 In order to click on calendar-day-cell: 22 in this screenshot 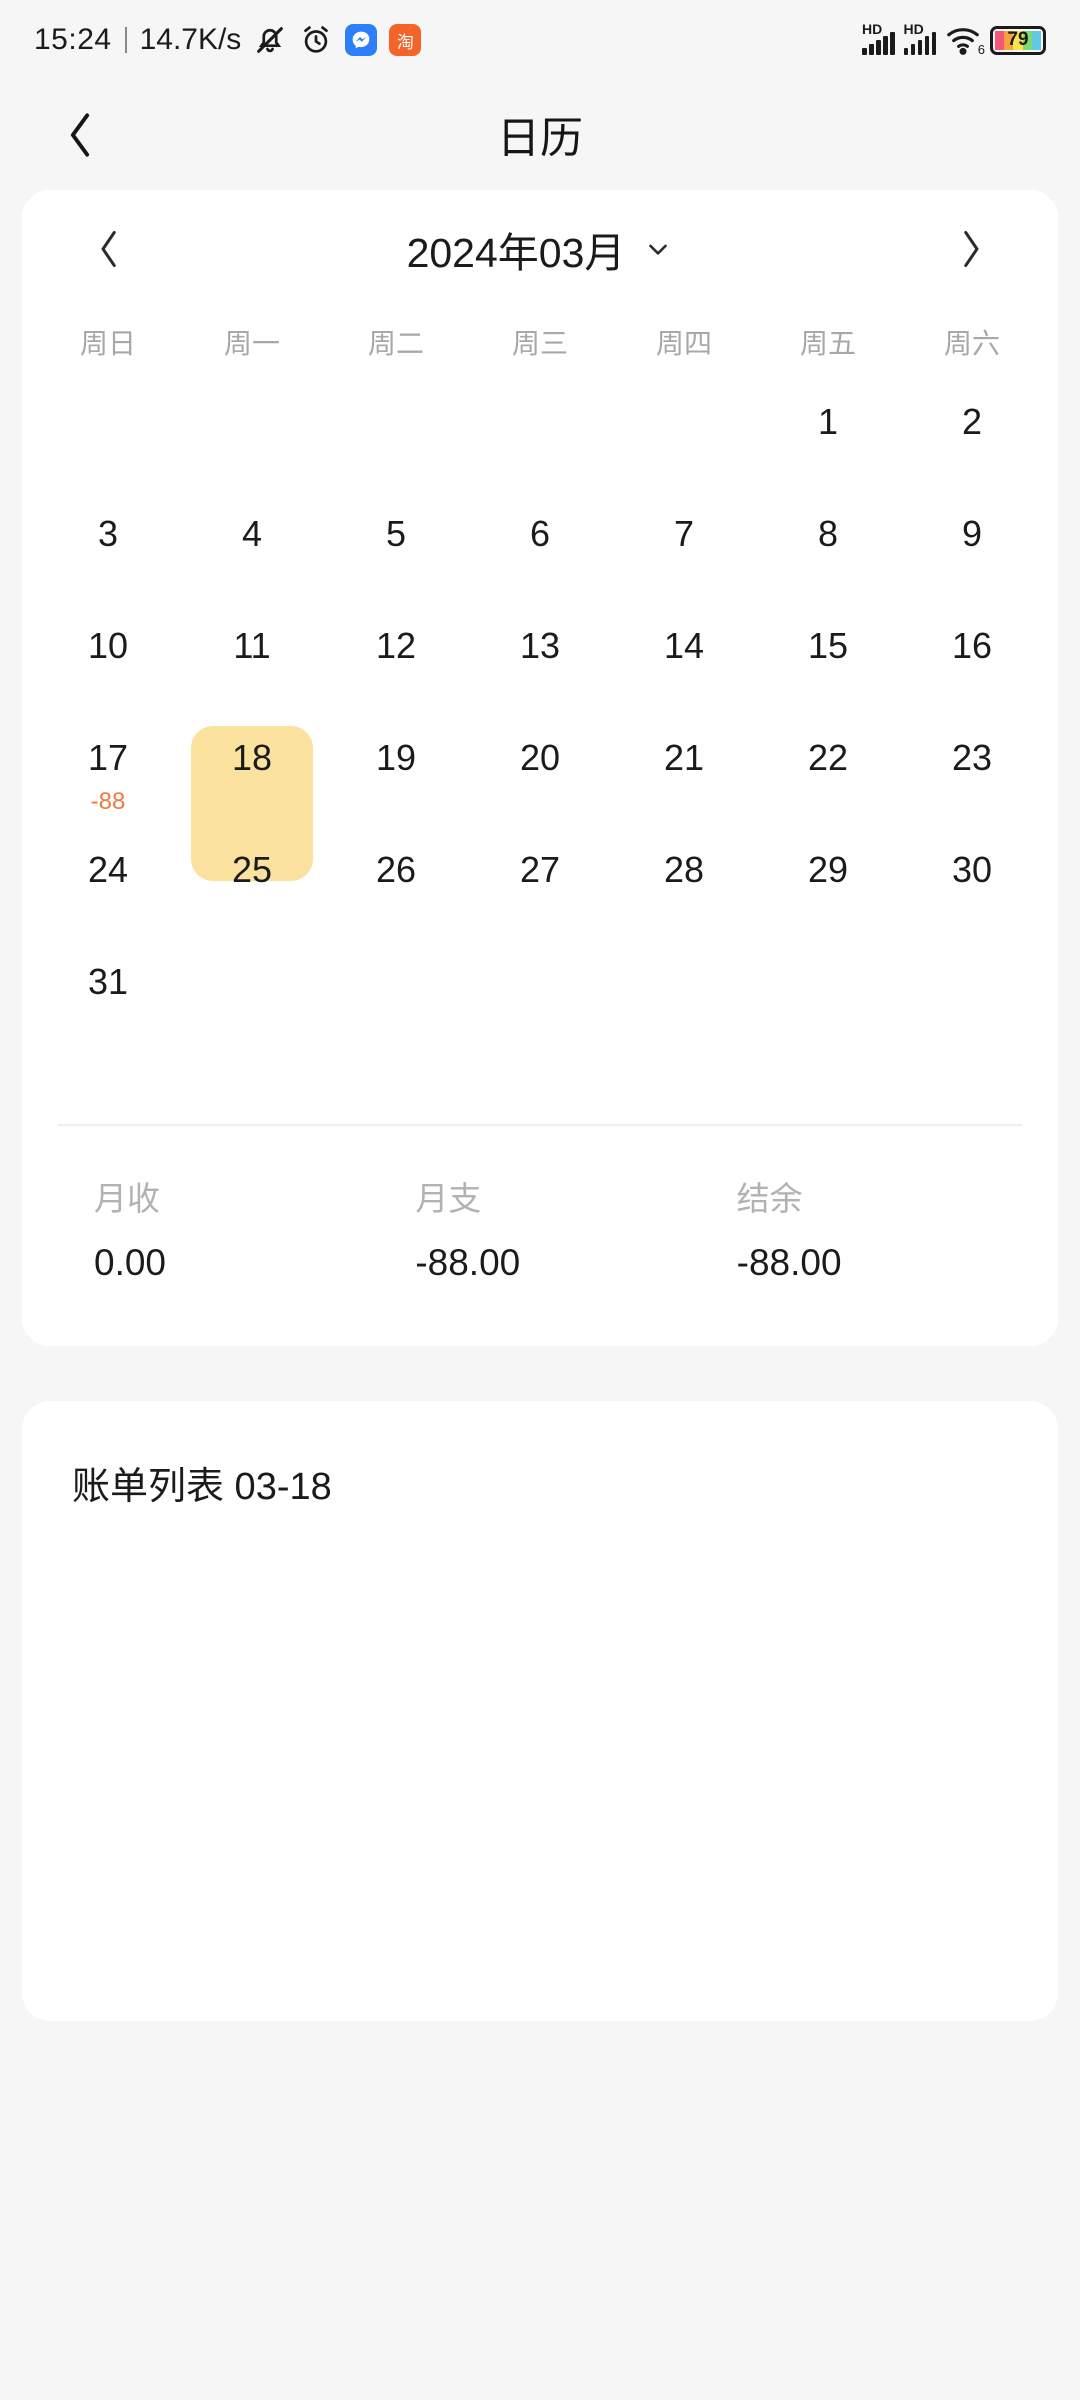, I will do `click(828, 782)`.